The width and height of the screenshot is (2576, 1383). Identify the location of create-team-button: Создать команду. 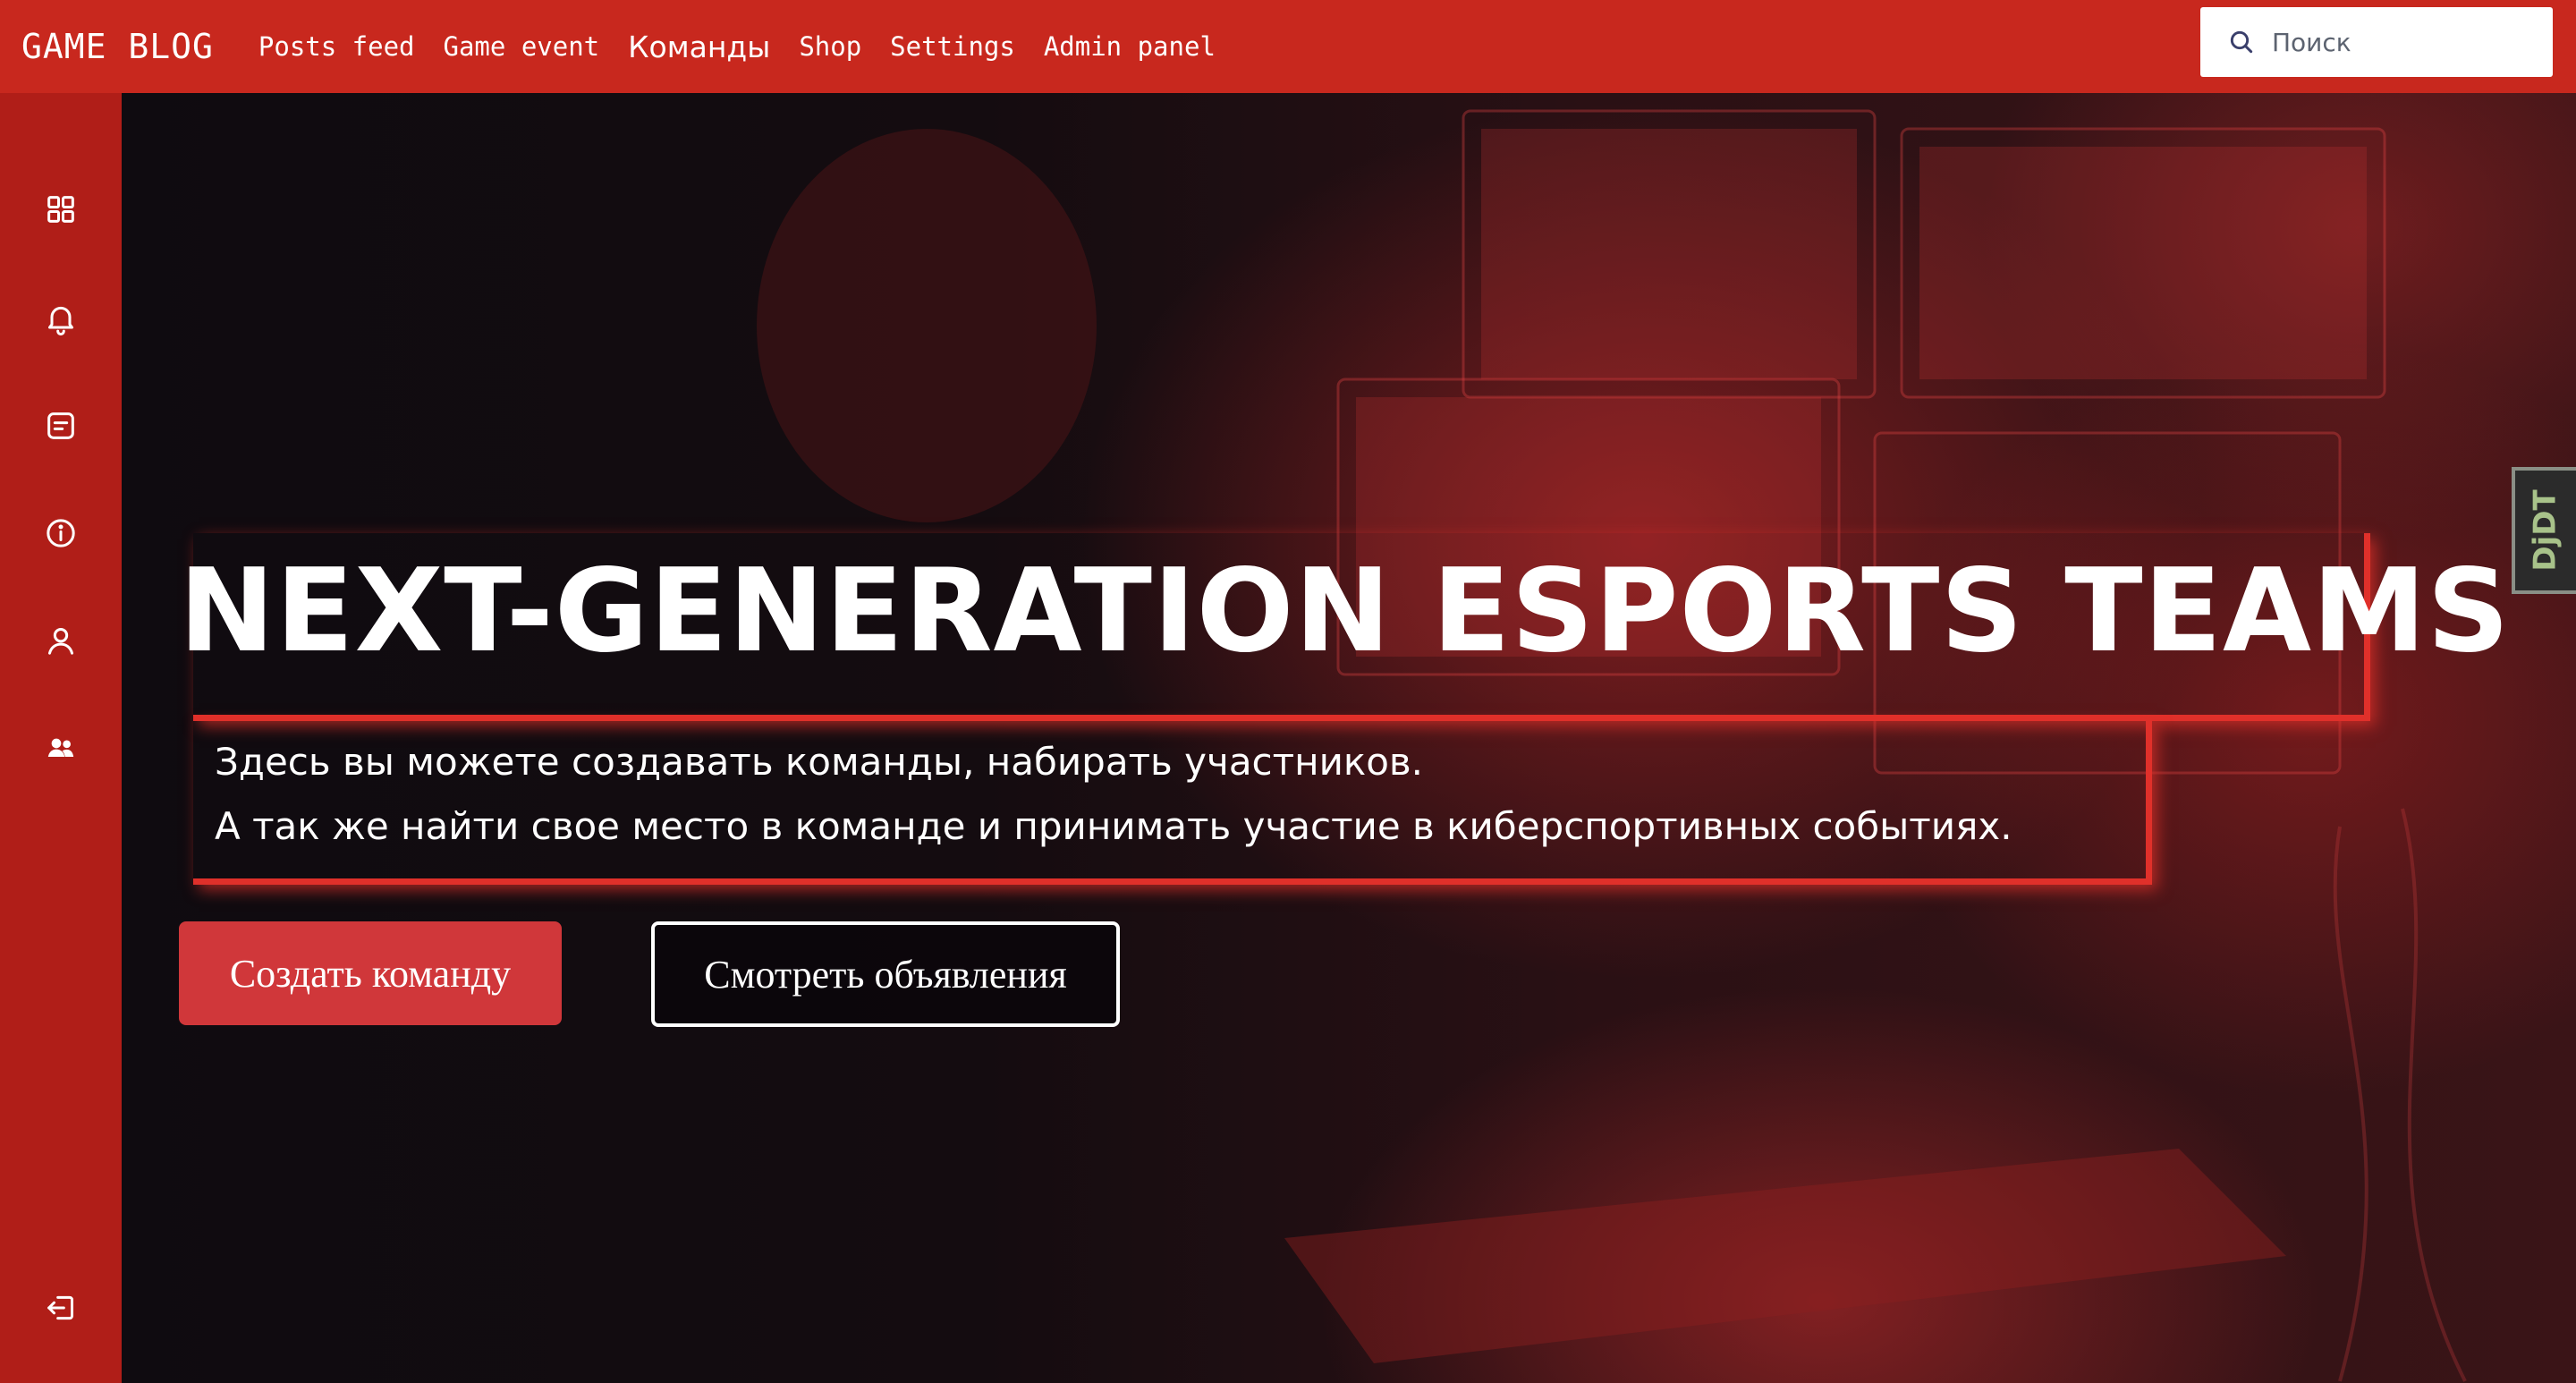
(370, 973).